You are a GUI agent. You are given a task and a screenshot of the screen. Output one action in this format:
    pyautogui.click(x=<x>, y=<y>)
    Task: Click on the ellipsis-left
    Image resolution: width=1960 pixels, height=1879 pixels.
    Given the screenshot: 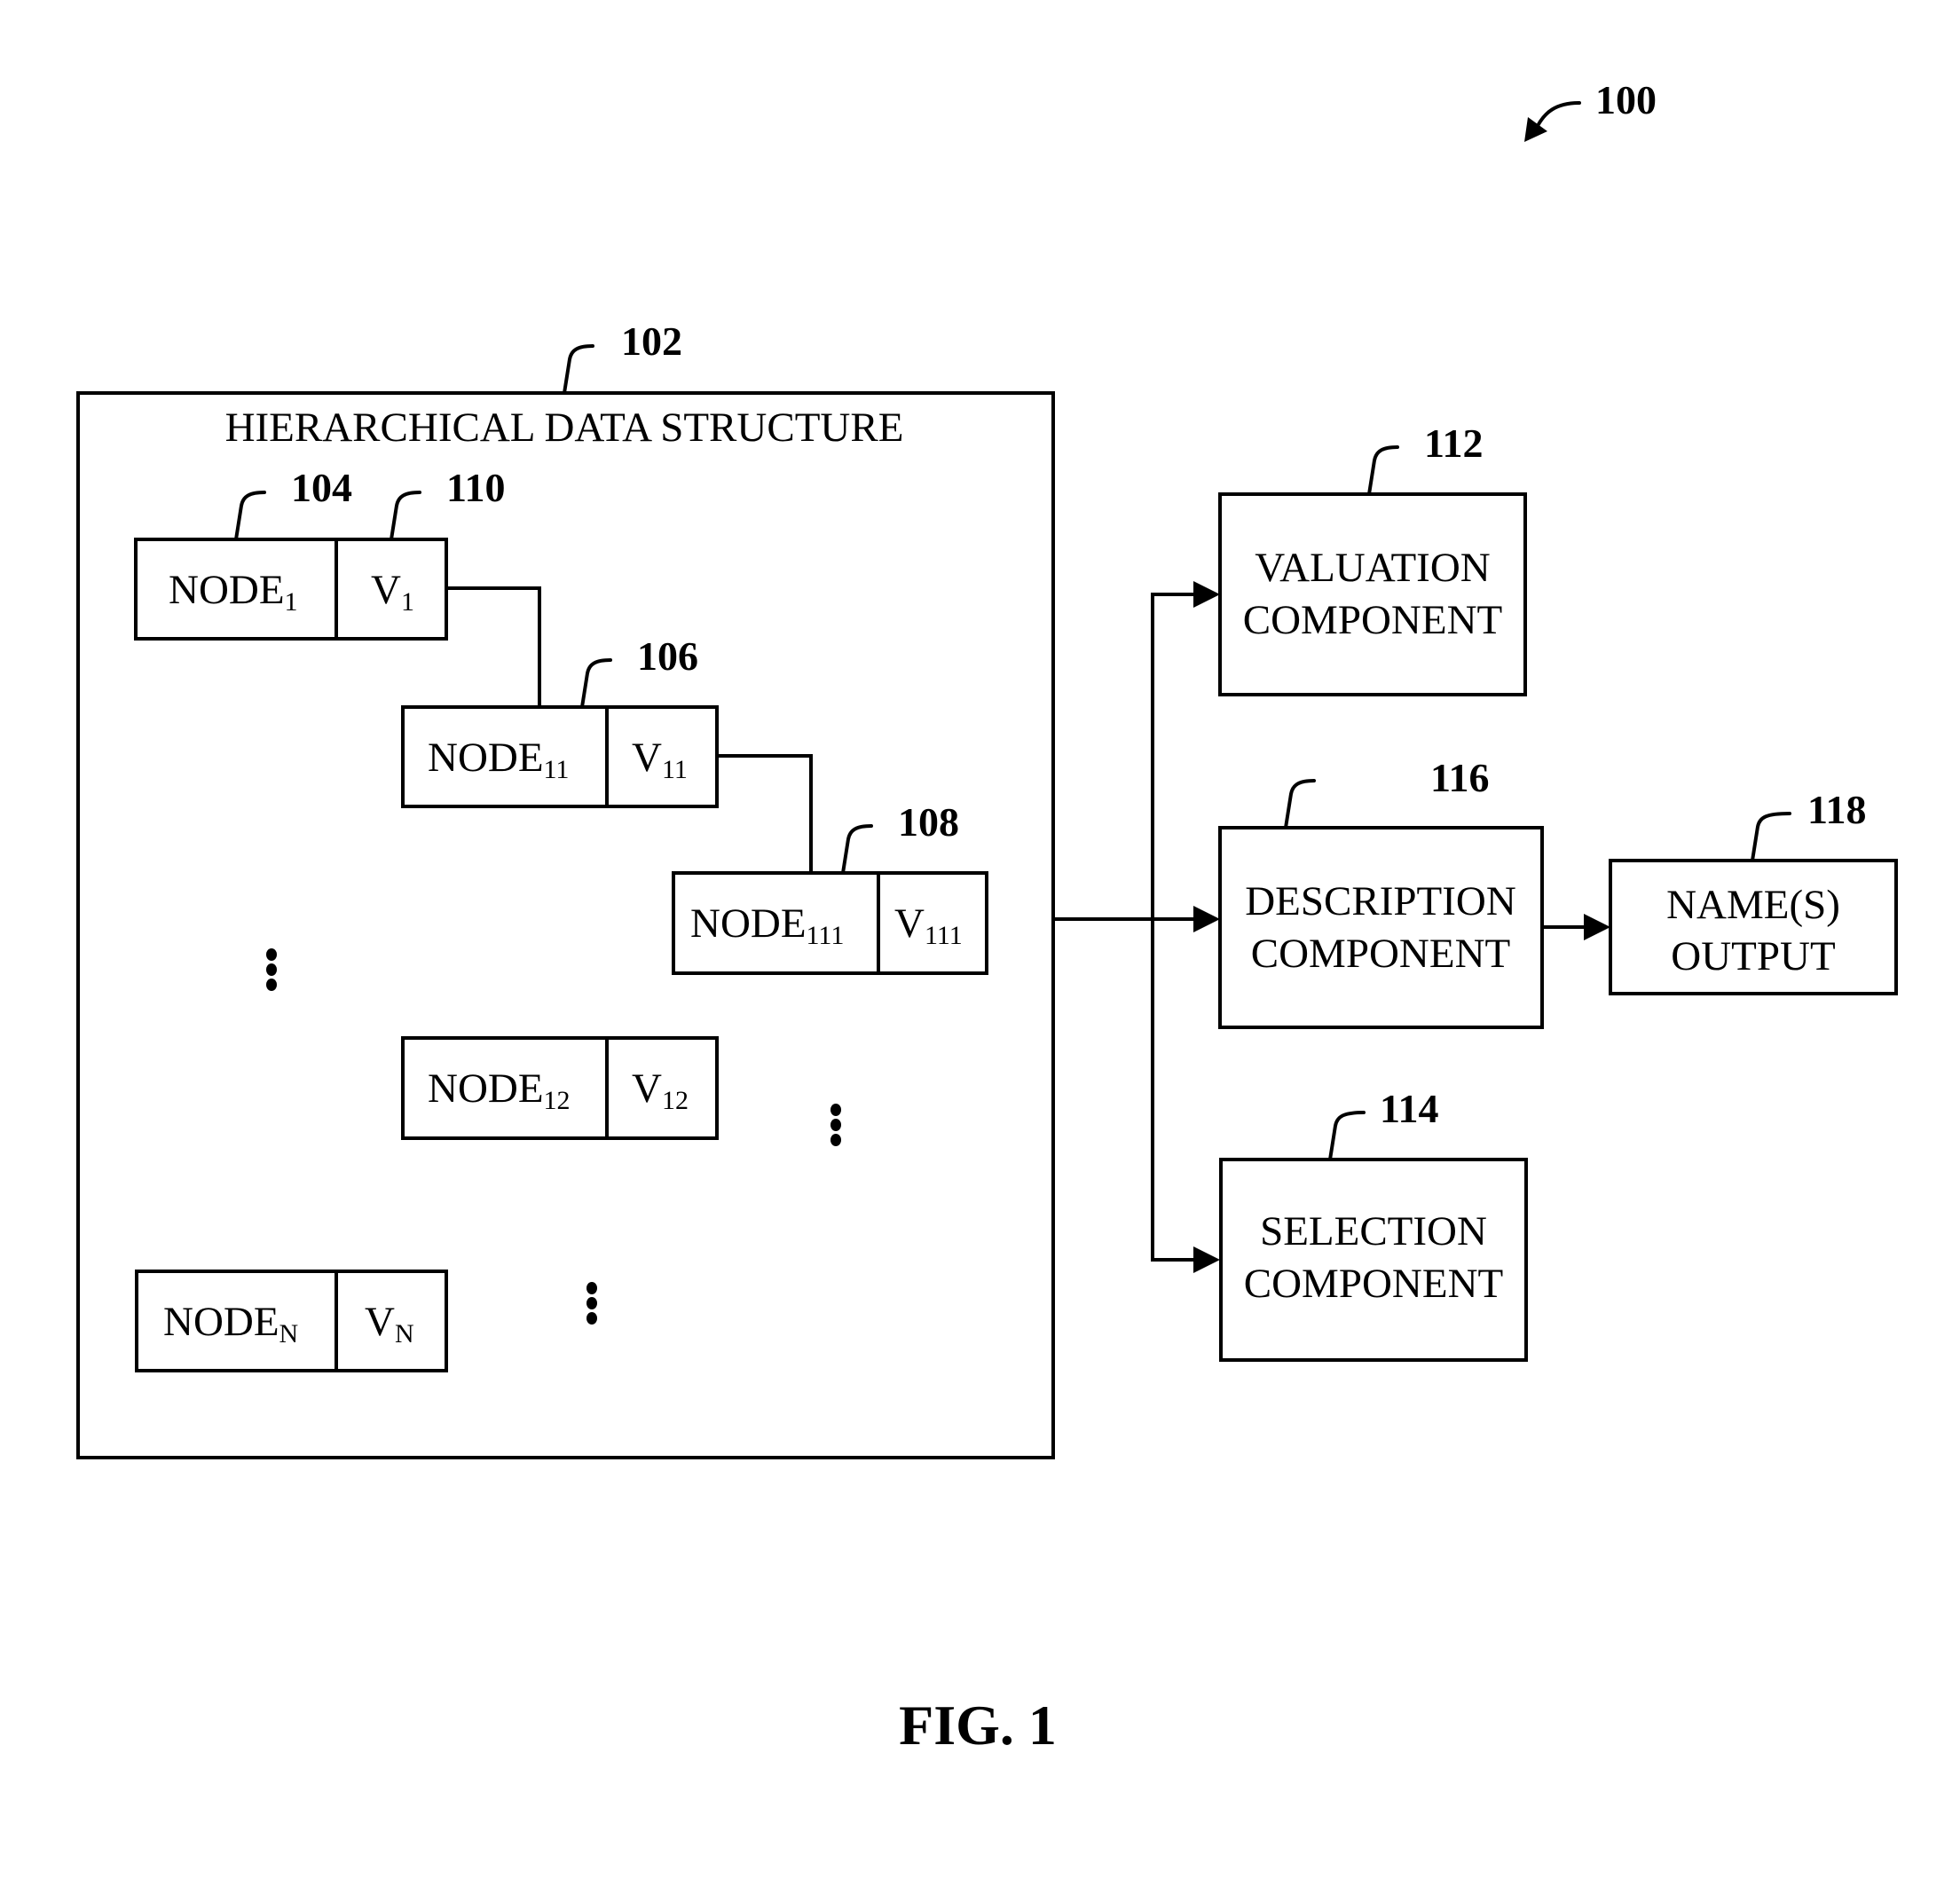 What is the action you would take?
    pyautogui.click(x=272, y=969)
    